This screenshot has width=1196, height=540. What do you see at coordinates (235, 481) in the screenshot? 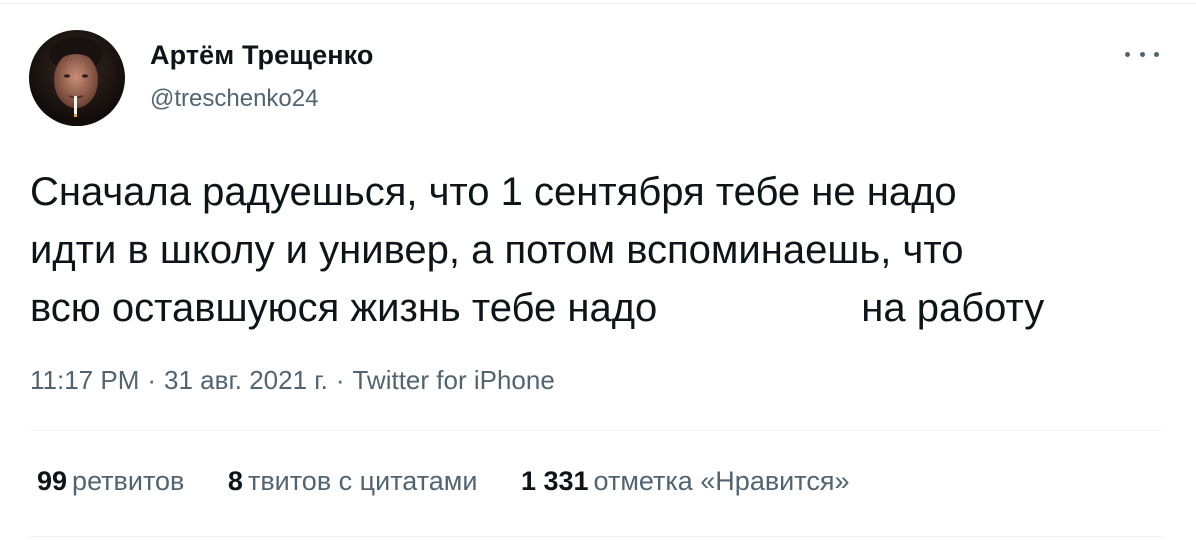
I see `quote-tweets-count: 8` at bounding box center [235, 481].